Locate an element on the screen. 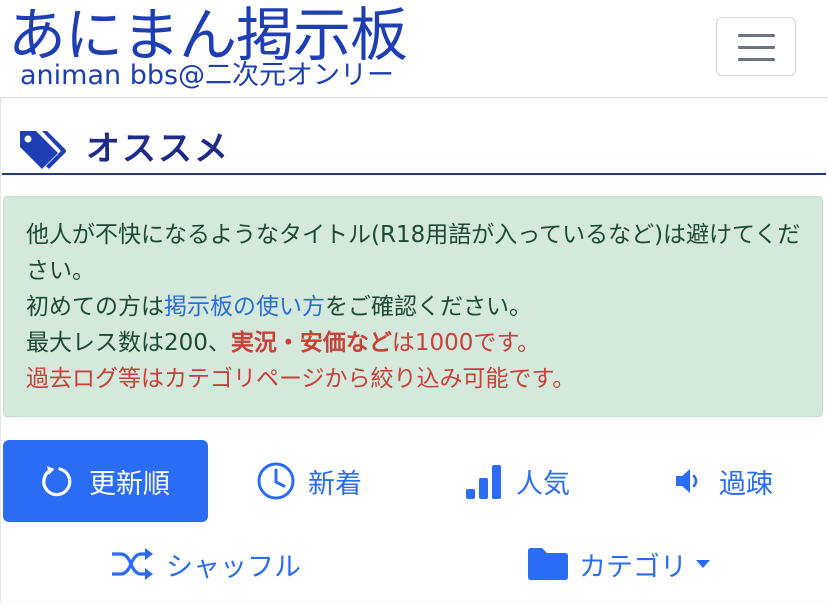 The image size is (828, 604). hamburger-icon is located at coordinates (756, 35).